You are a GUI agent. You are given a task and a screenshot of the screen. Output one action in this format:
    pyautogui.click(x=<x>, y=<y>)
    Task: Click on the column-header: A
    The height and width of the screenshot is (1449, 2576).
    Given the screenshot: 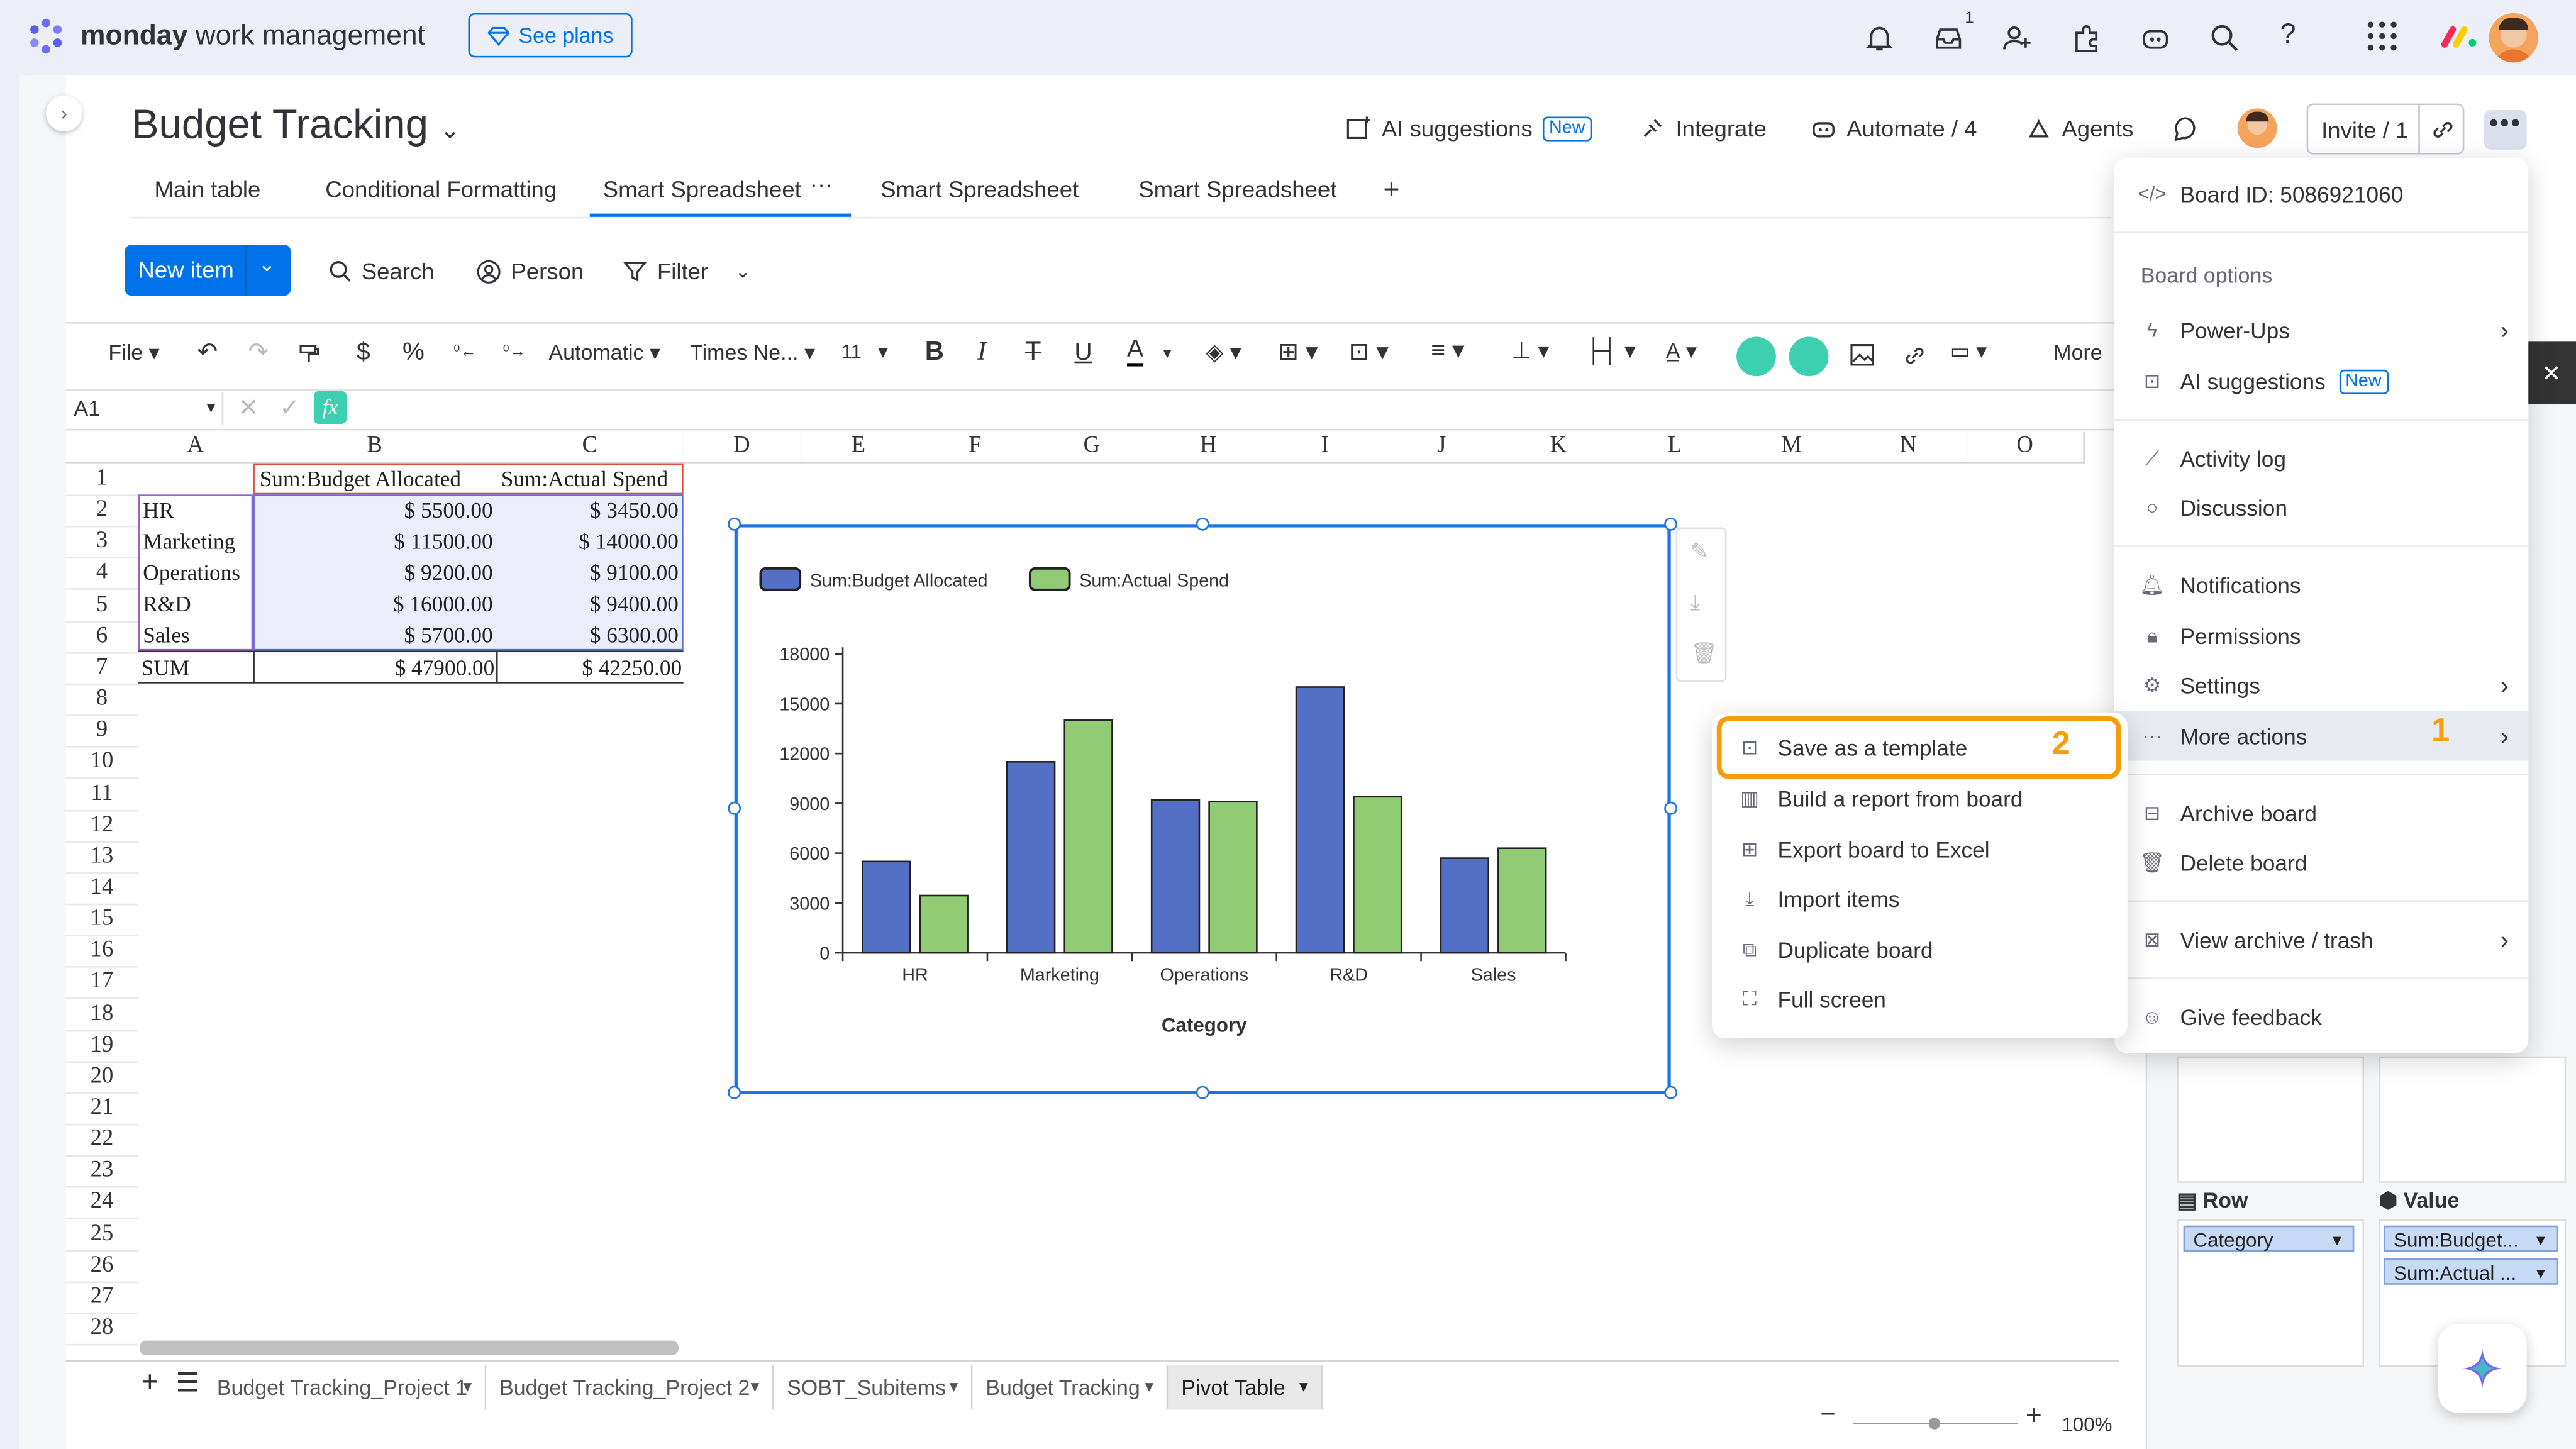 What is the action you would take?
    pyautogui.click(x=196, y=448)
    